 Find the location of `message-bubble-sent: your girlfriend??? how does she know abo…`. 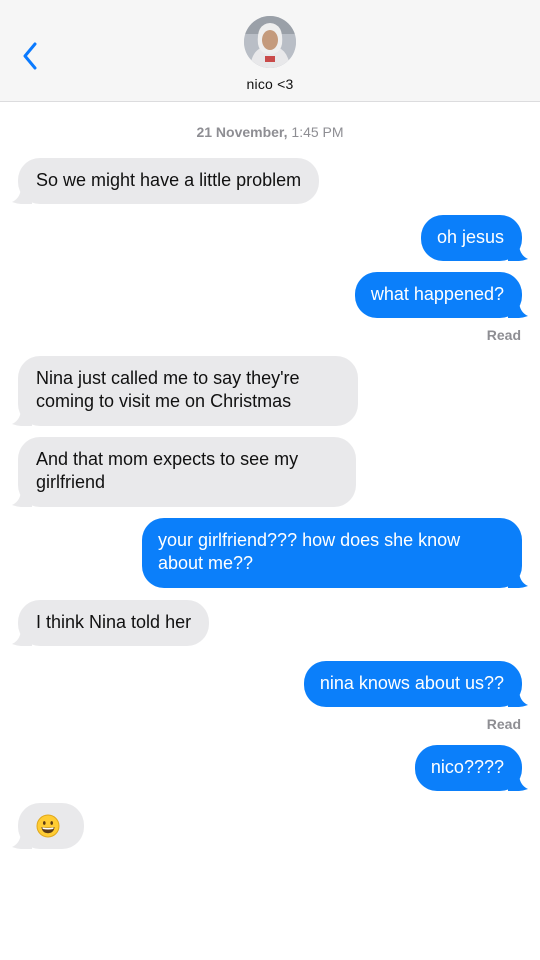

message-bubble-sent: your girlfriend??? how does she know abo… is located at coordinates (335, 553).